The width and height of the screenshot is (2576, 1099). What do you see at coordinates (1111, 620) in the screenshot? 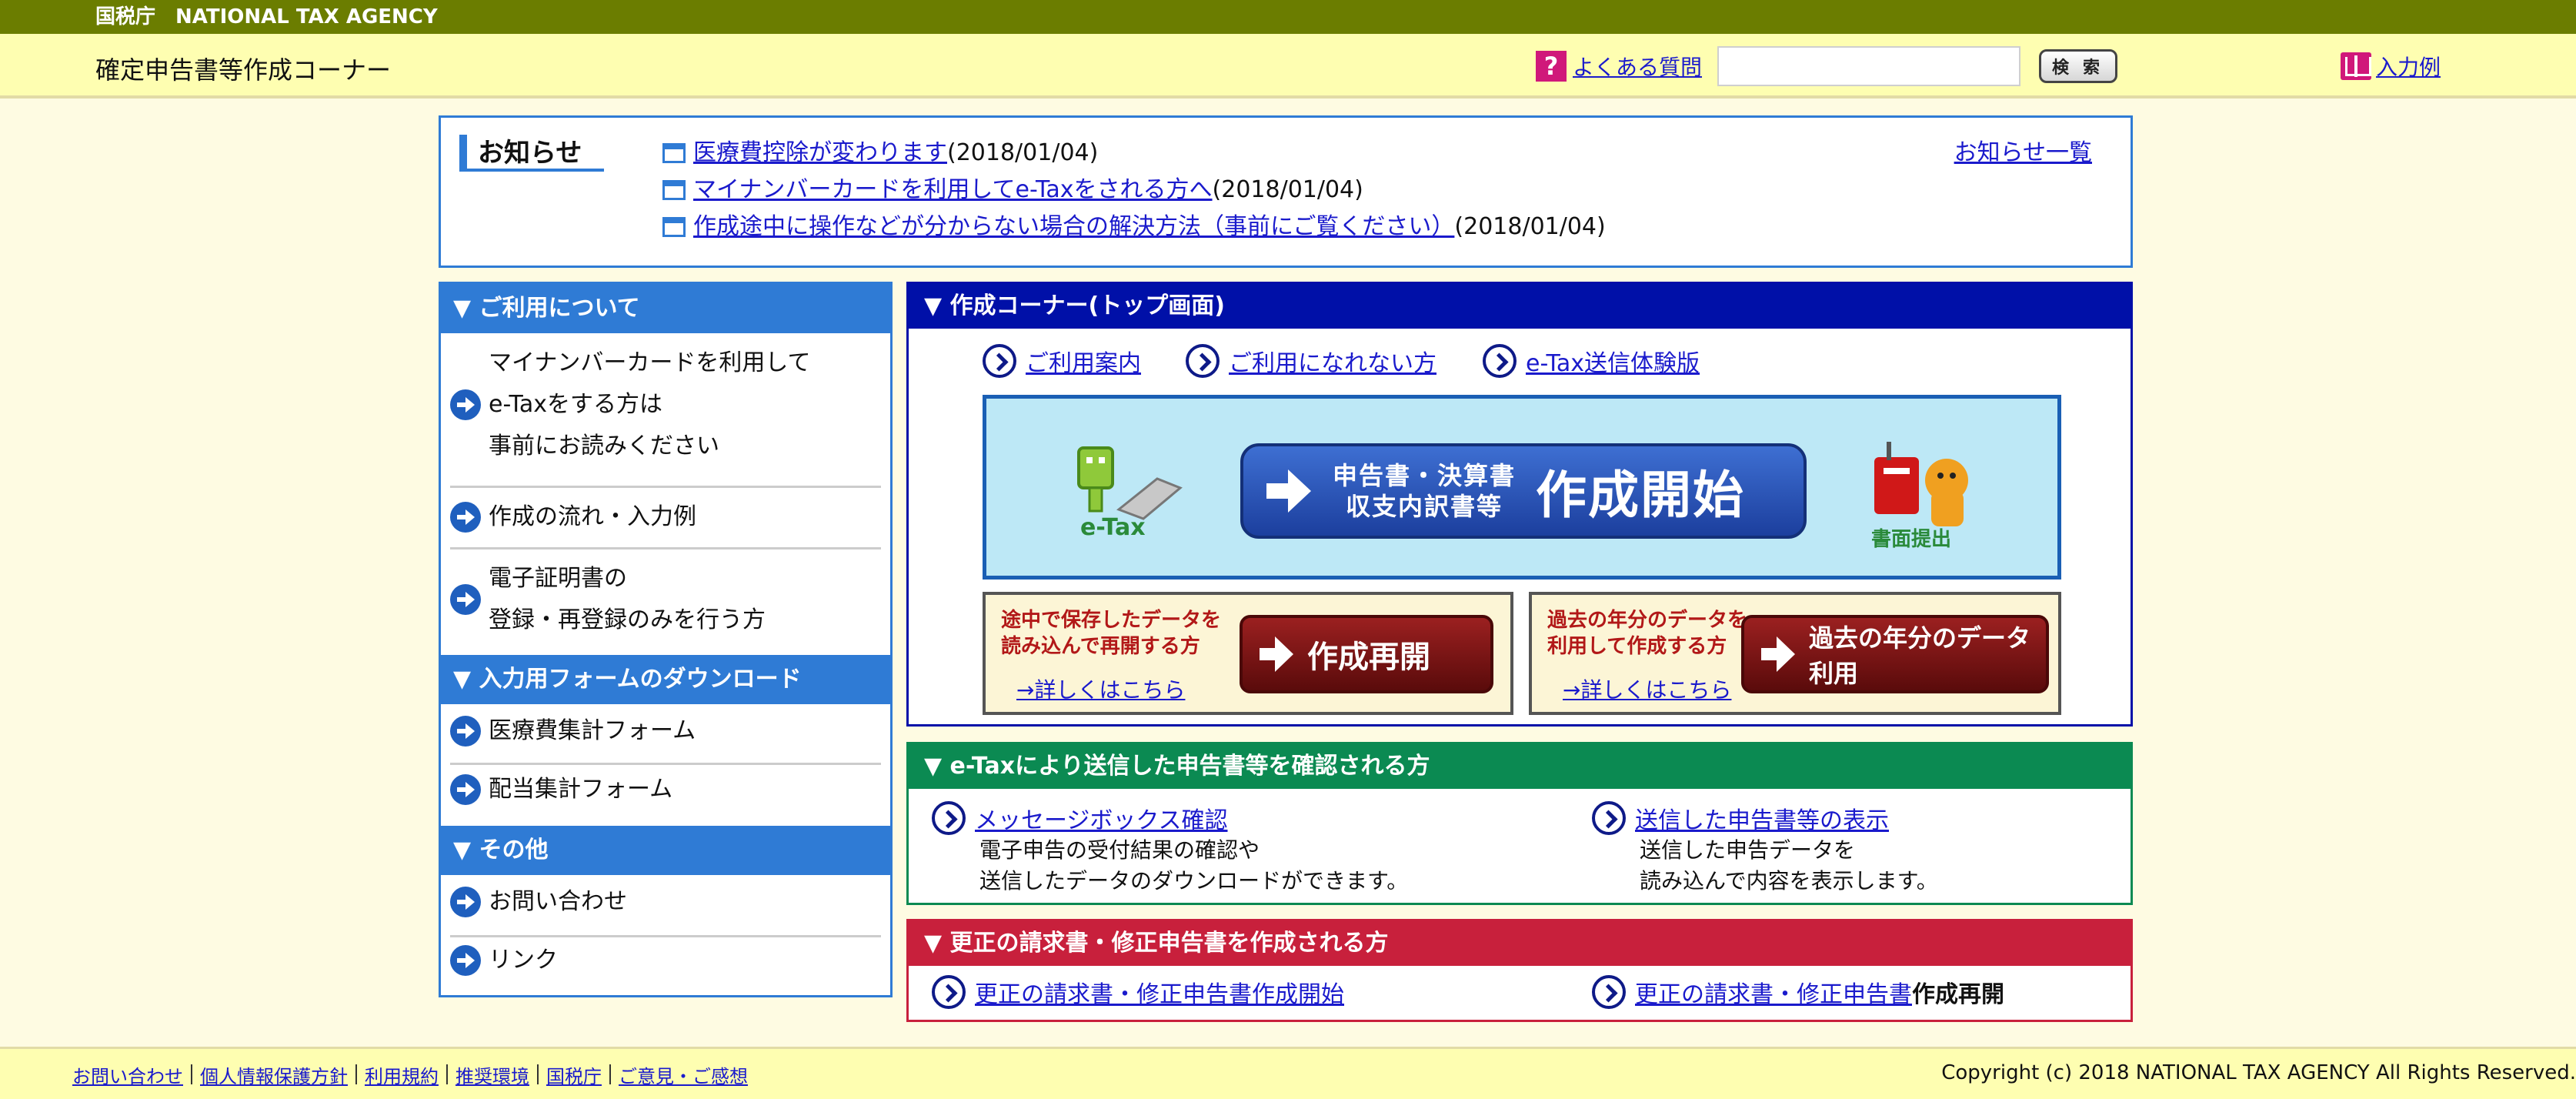
I see `resume-note-line1: 途中で保存したデータを` at bounding box center [1111, 620].